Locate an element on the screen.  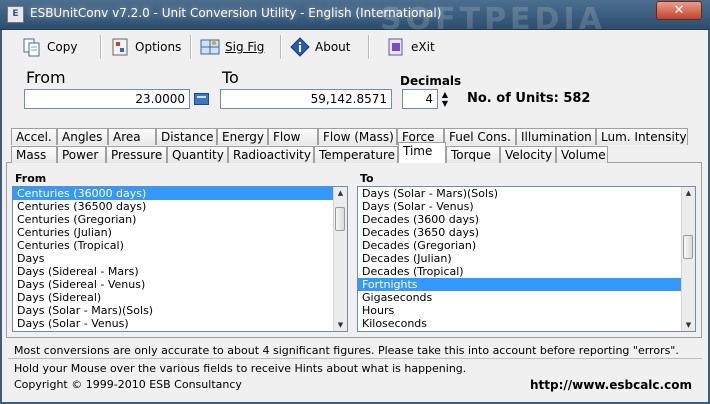
about-button: About is located at coordinates (320, 47).